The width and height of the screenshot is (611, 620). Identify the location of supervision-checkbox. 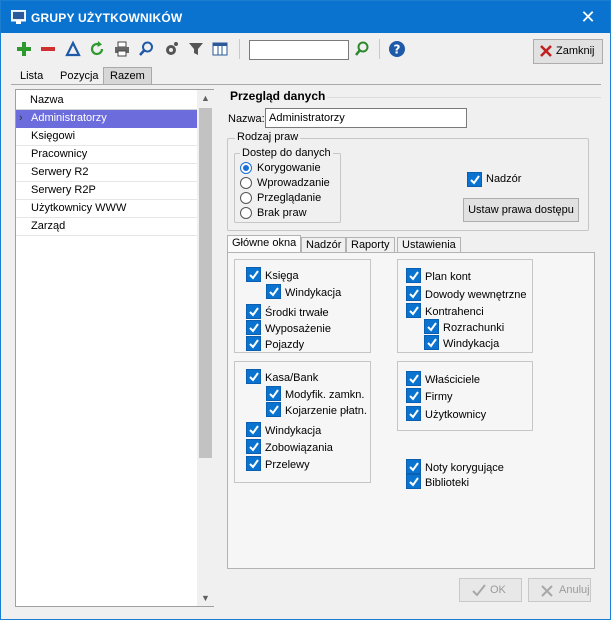
(474, 179).